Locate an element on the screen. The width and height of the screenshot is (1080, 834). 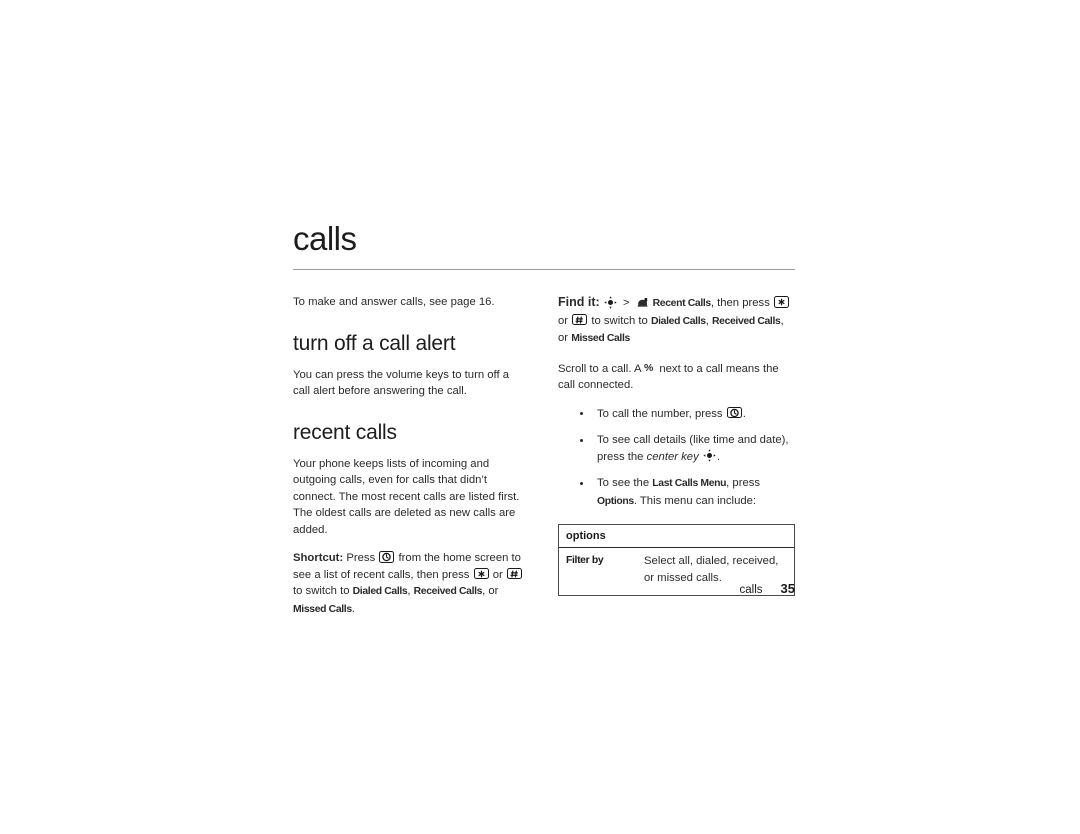
find-it-label: Find it: is located at coordinates (579, 302).